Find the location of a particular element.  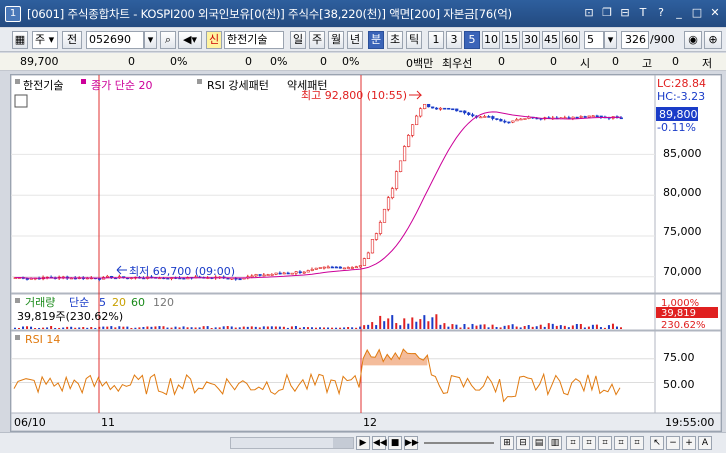

draw2-icon: ⌗ is located at coordinates (589, 443).